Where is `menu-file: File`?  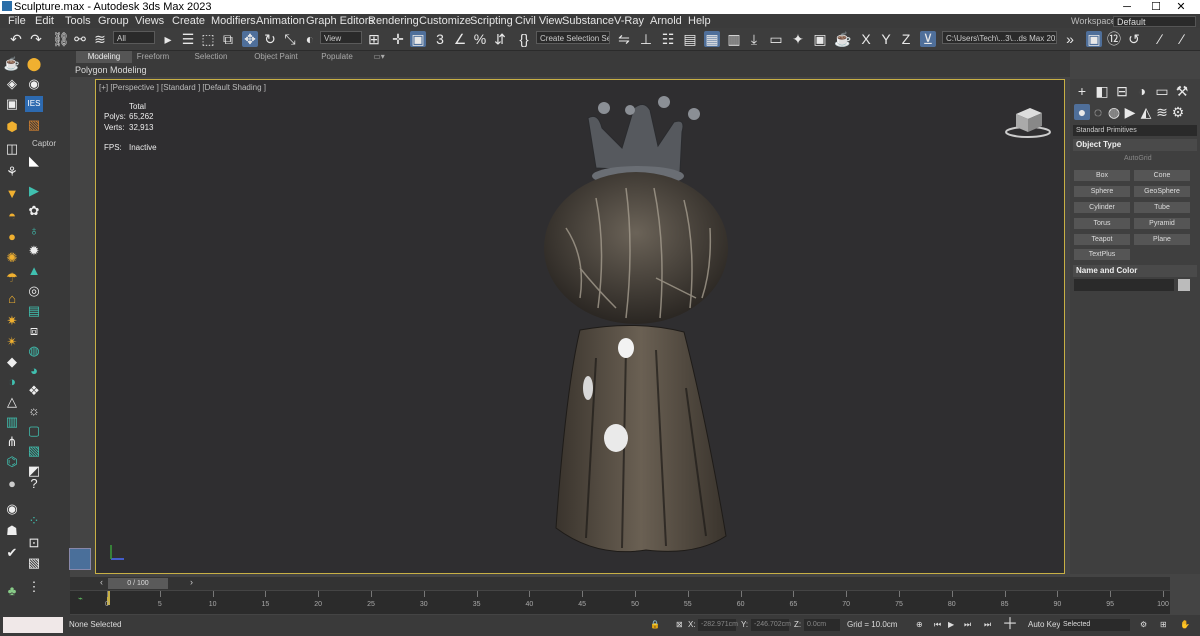 menu-file: File is located at coordinates (17, 21).